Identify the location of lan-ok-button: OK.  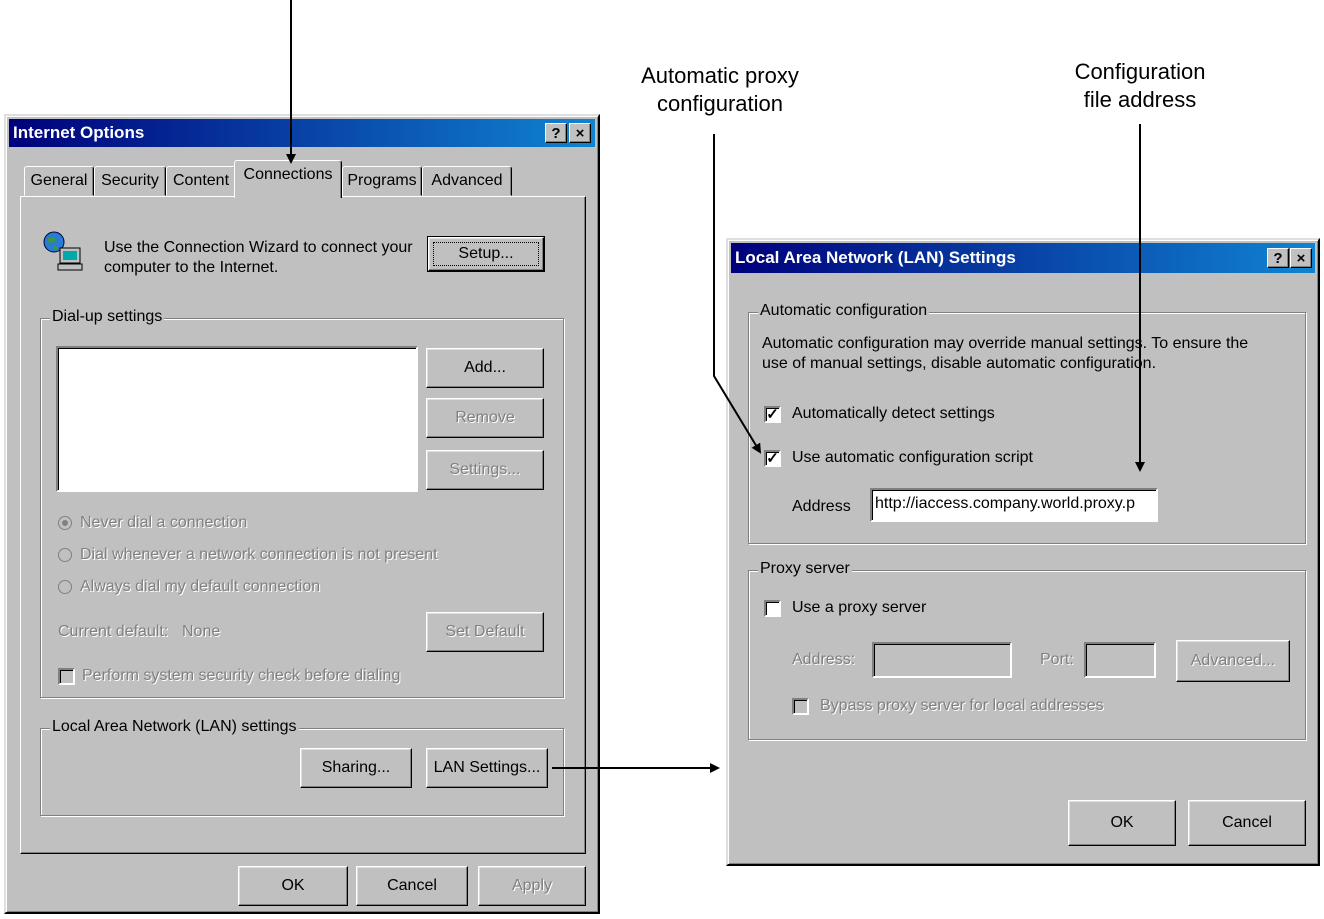
(1122, 823).